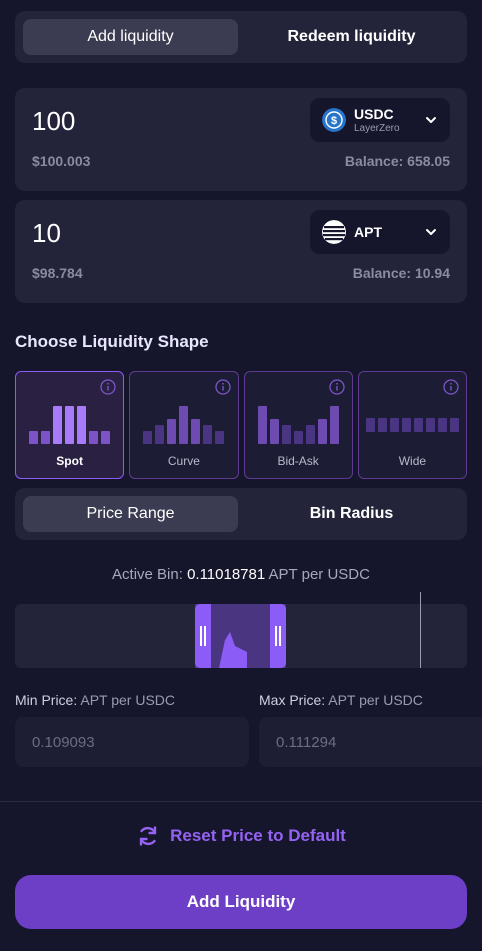 This screenshot has height=951, width=482. What do you see at coordinates (226, 574) in the screenshot?
I see `active-bin-value: 0.11018781` at bounding box center [226, 574].